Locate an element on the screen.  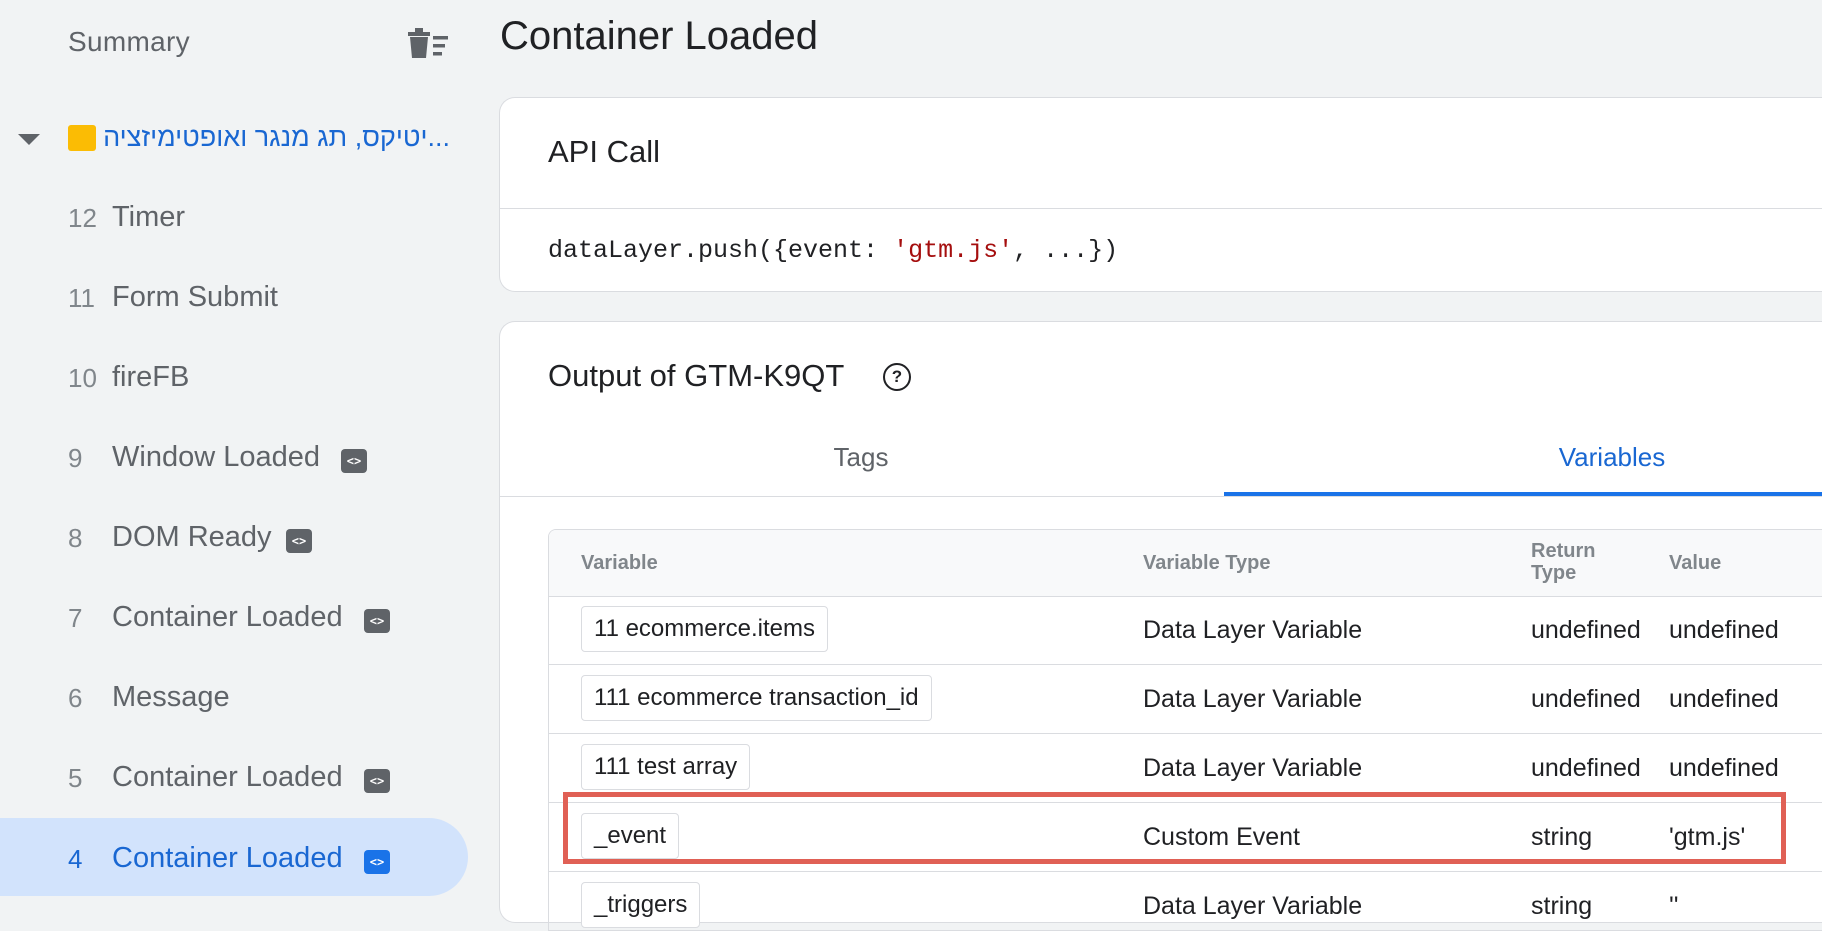
event-item-active: 4 Container Loaded <> is located at coordinates (234, 857).